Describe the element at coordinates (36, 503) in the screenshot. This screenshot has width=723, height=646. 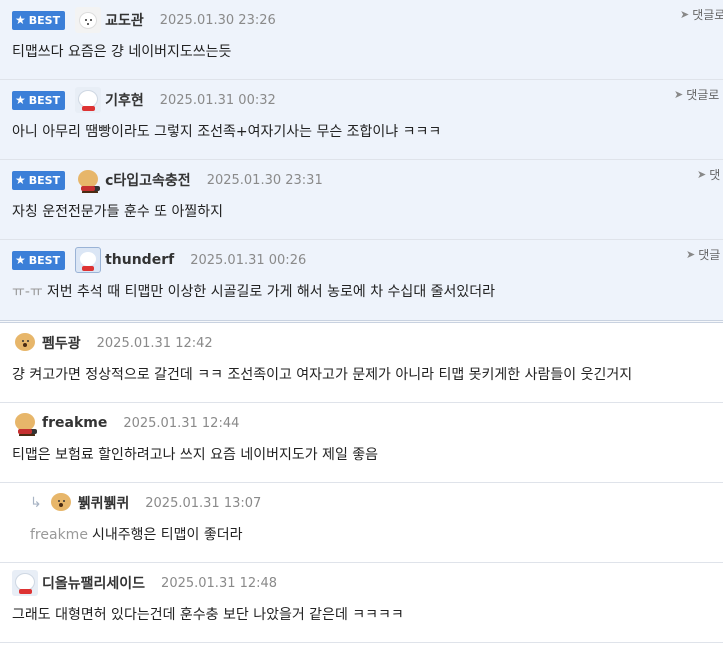
I see `reply-arrow-icon: ↳` at that location.